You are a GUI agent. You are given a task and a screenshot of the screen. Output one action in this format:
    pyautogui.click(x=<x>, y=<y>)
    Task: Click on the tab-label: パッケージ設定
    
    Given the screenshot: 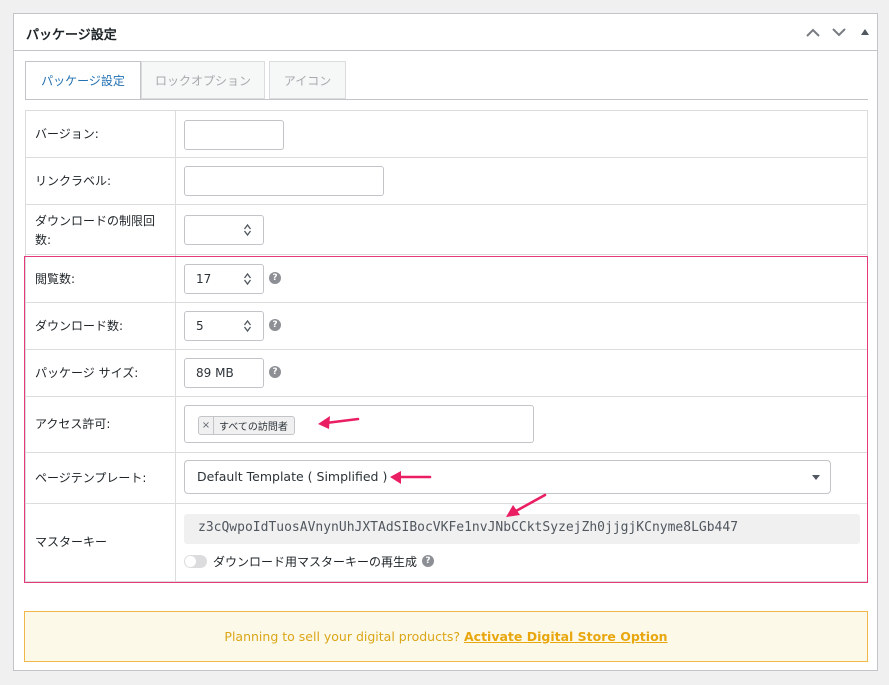 What is the action you would take?
    pyautogui.click(x=83, y=81)
    